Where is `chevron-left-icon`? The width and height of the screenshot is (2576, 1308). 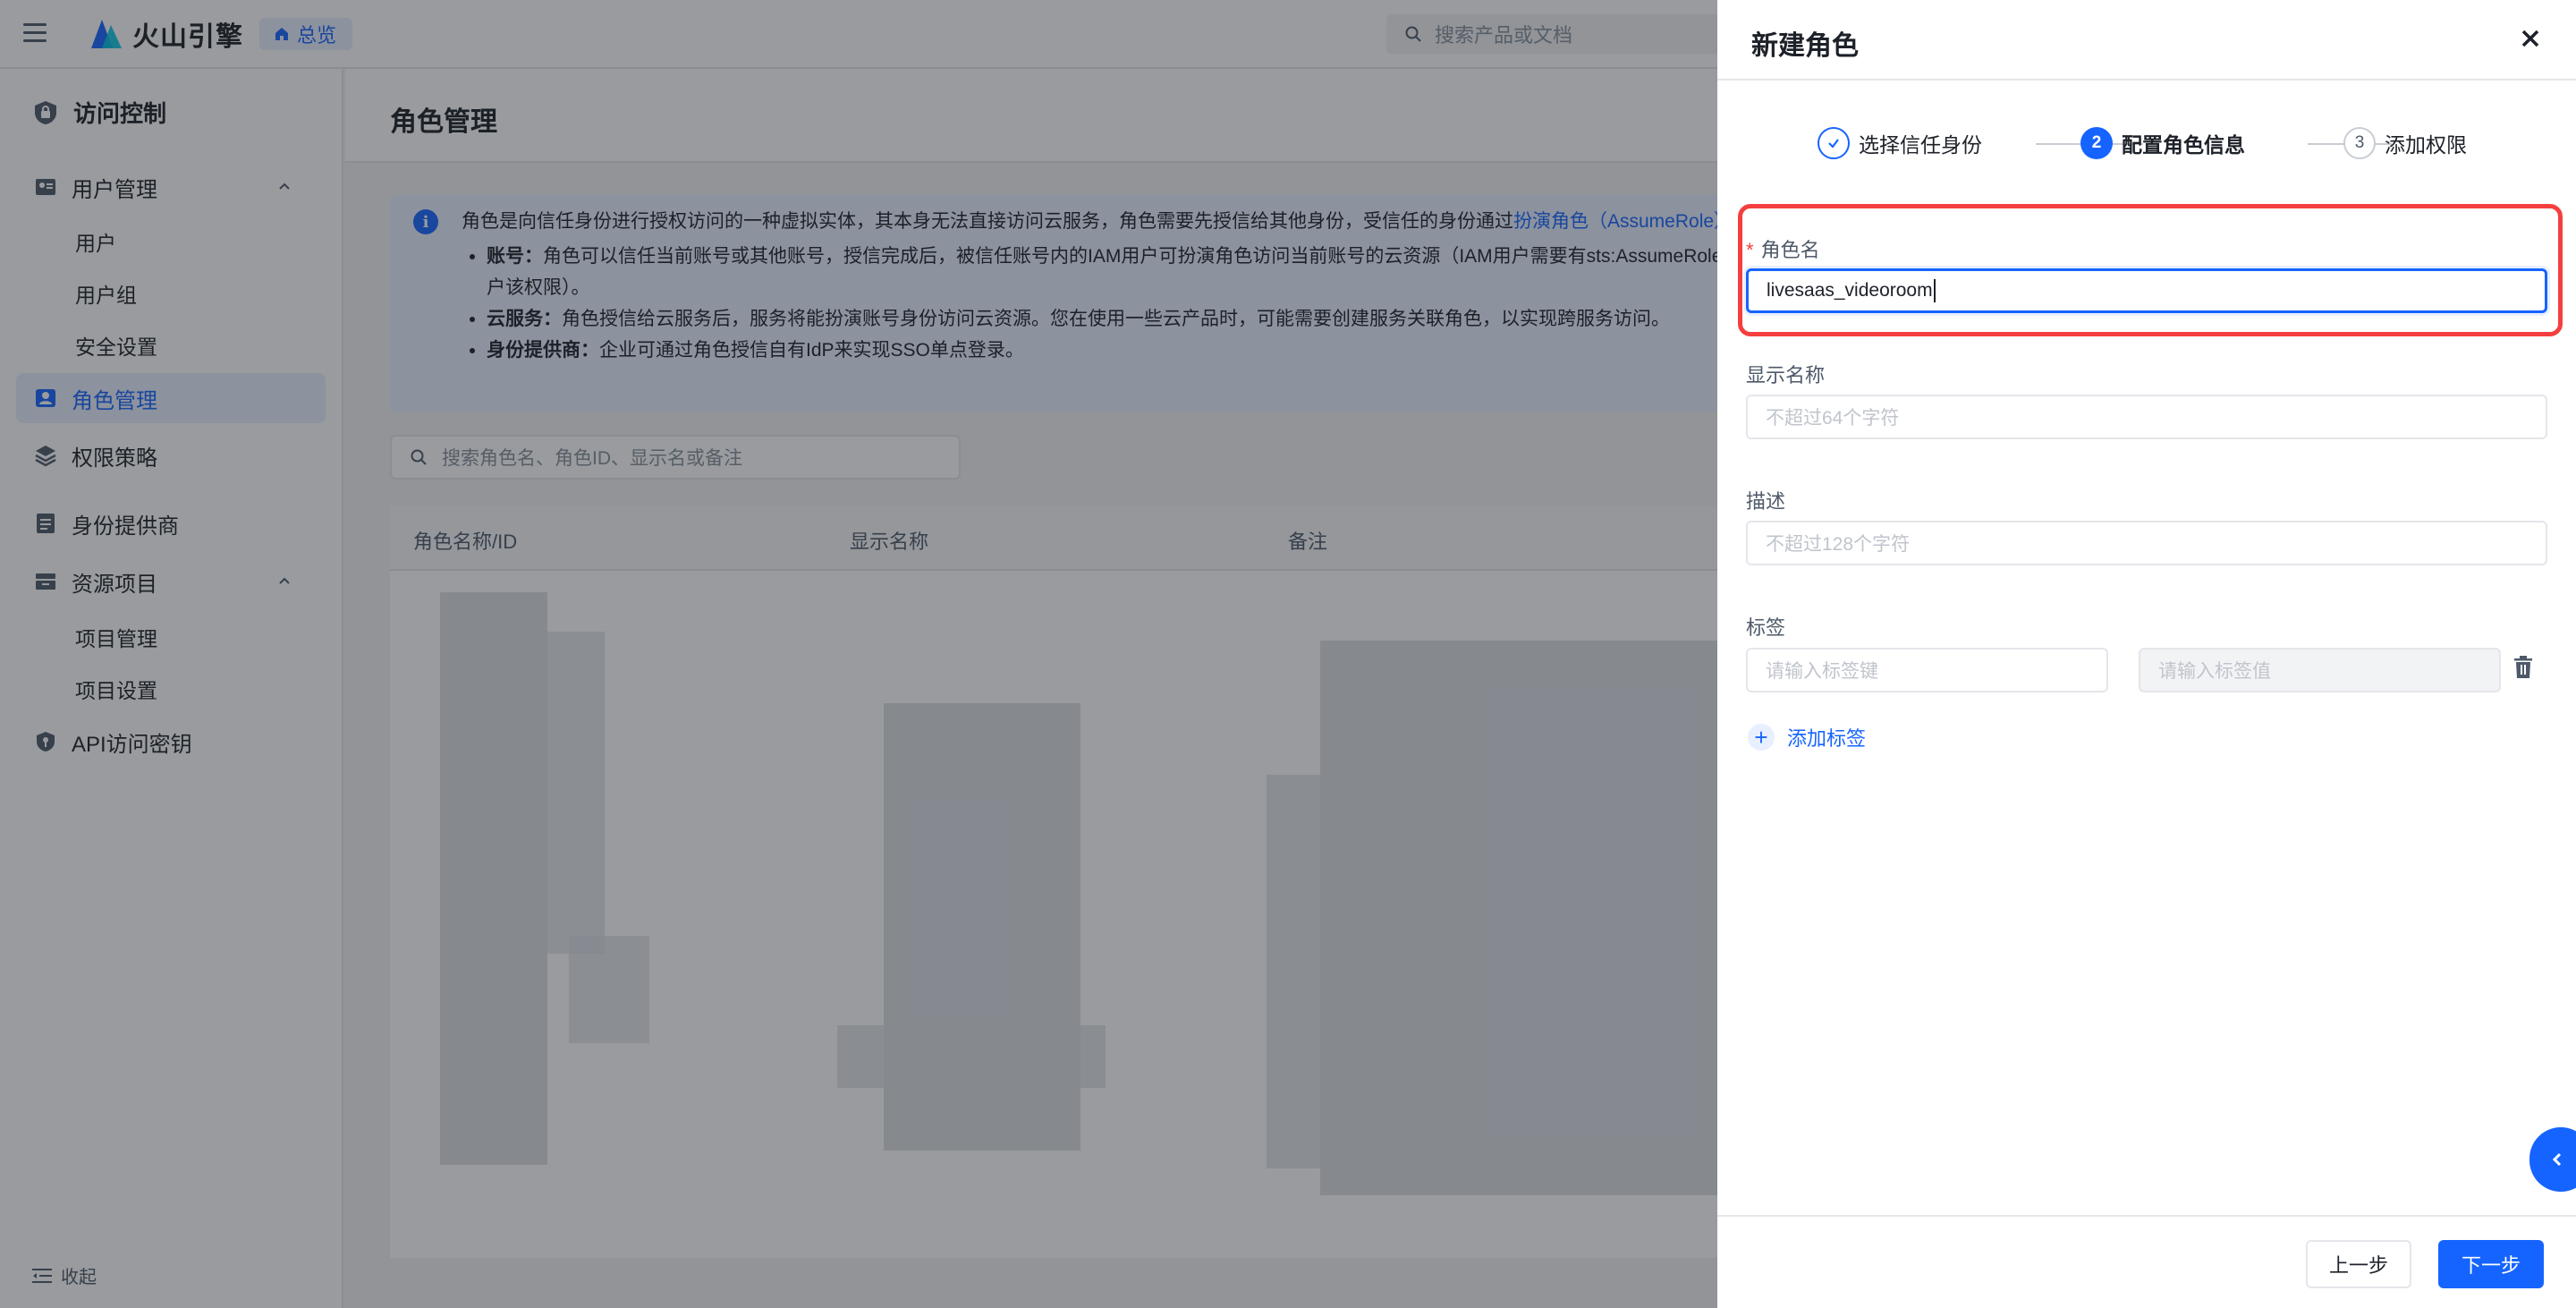 chevron-left-icon is located at coordinates (2557, 1159).